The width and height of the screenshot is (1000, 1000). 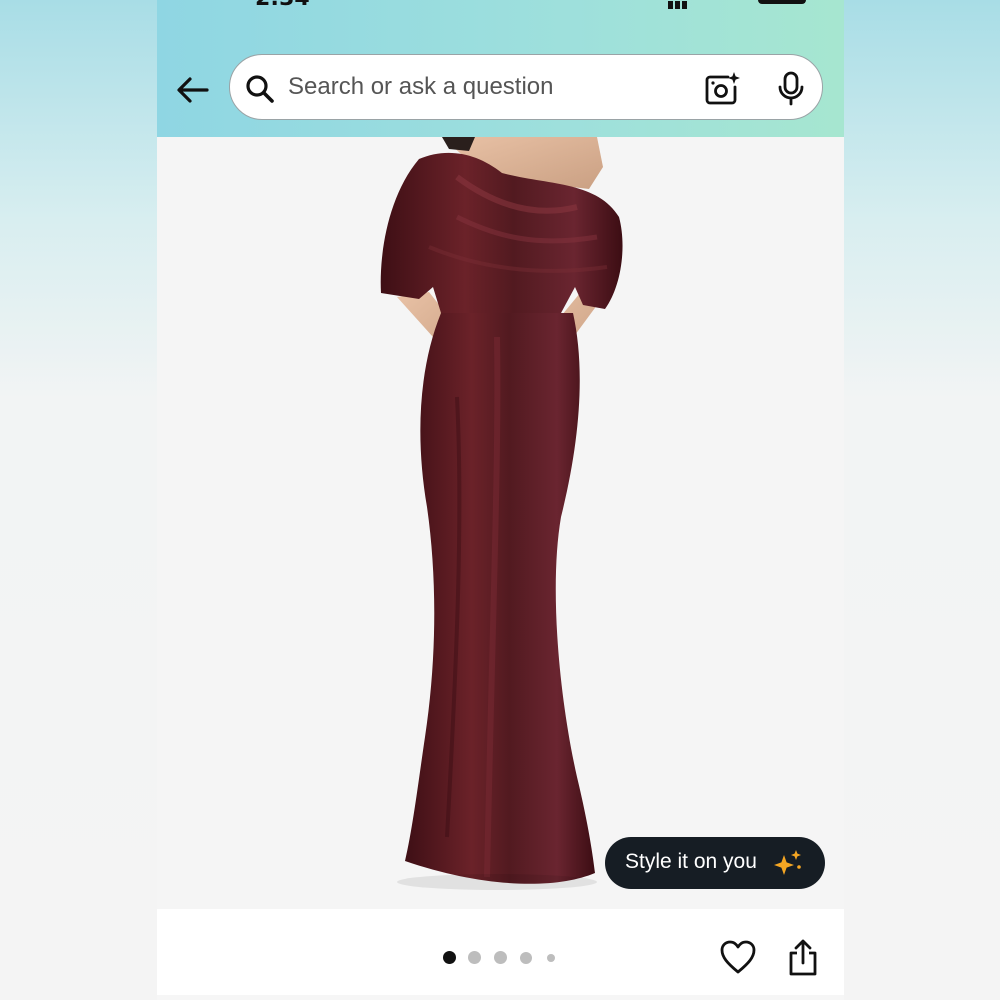 What do you see at coordinates (691, 861) in the screenshot?
I see `style-it-on-you-label: Style it on you` at bounding box center [691, 861].